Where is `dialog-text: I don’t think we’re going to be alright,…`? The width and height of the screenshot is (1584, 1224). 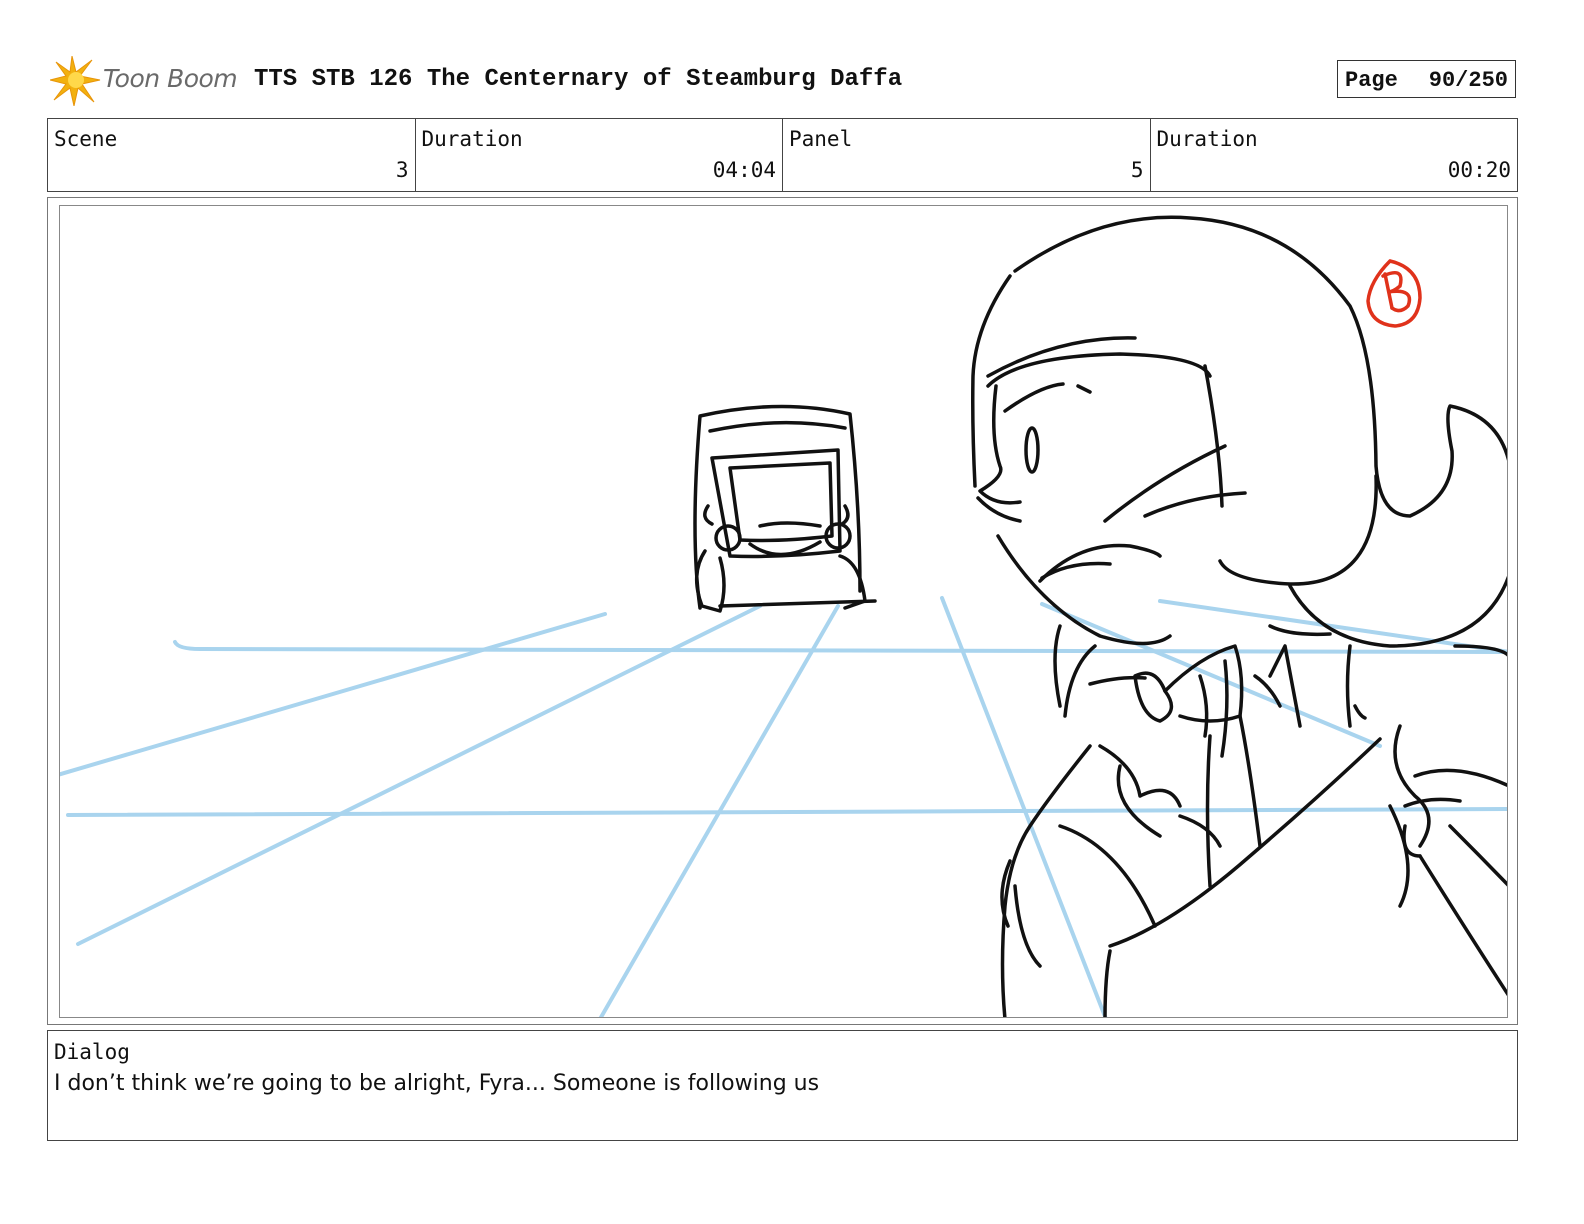
dialog-text: I don’t think we’re going to be alright,… is located at coordinates (437, 1083).